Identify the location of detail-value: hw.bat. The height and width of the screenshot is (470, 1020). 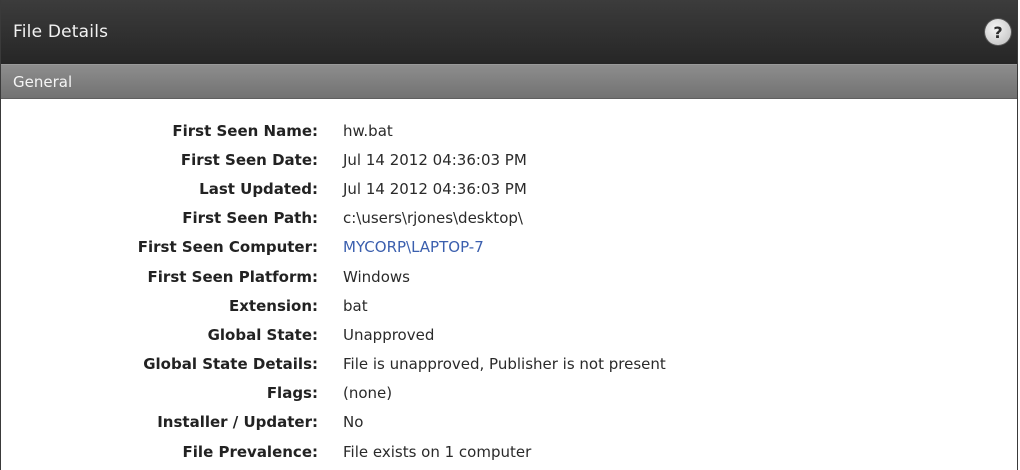
(368, 130).